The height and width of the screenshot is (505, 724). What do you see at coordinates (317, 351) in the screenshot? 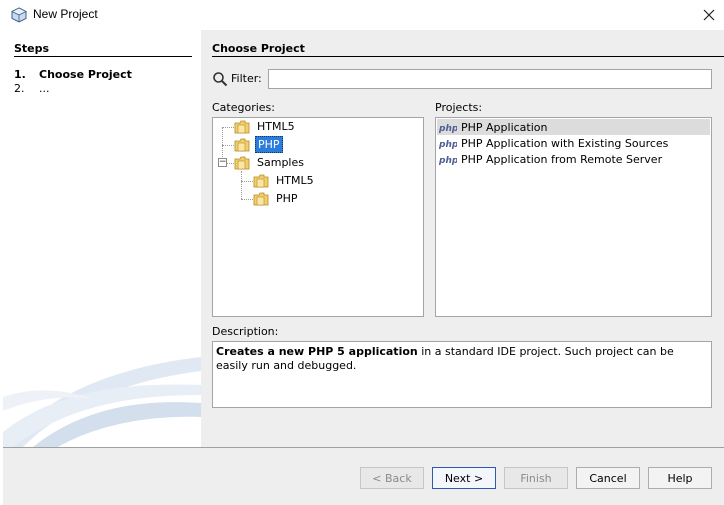
I see `description-bold: Creates a new PHP 5 application` at bounding box center [317, 351].